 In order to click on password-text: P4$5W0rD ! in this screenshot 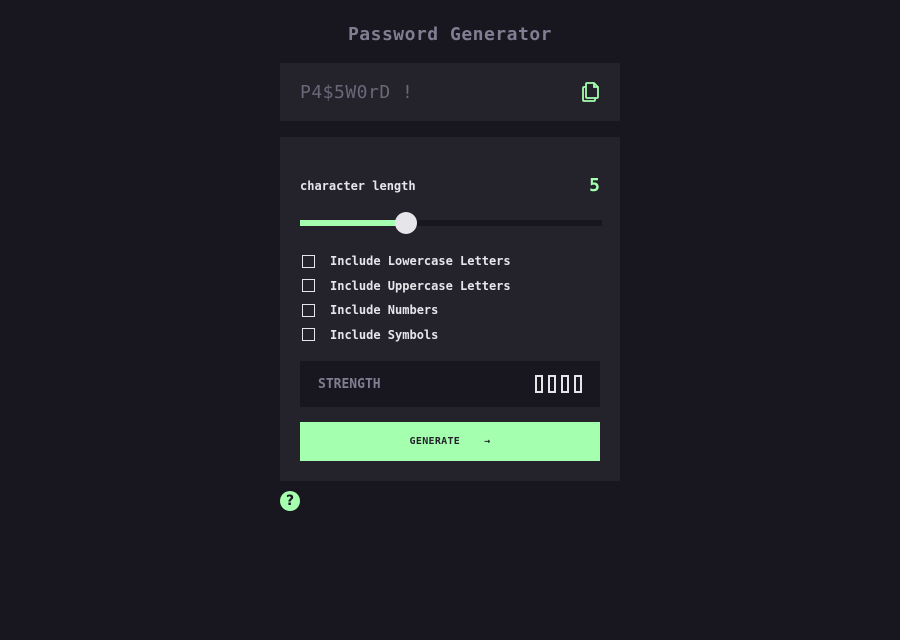, I will do `click(357, 92)`.